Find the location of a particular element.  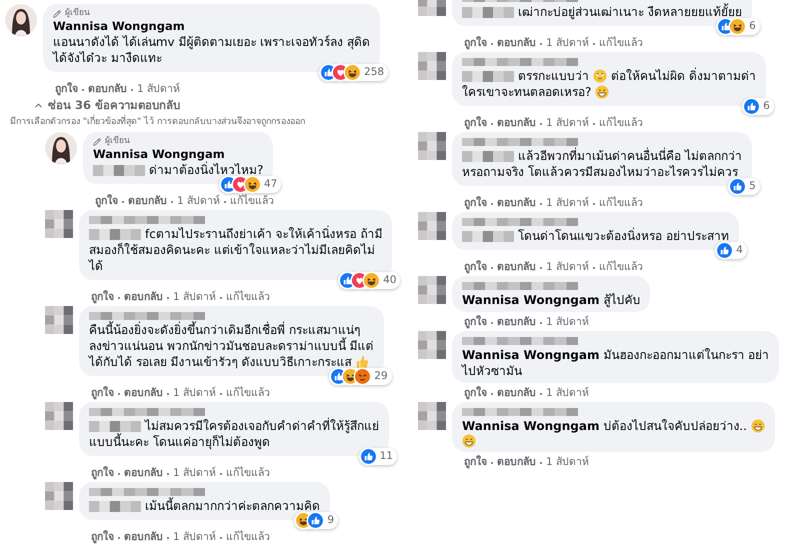

comment-text: ได้กับได้ รอเลย มีงานเข้ารัวๆ ดังแบบวิธีเกาะกระแส is located at coordinates (220, 362).